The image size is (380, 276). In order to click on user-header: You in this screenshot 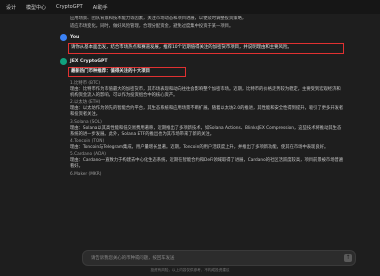, I will do `click(190, 38)`.